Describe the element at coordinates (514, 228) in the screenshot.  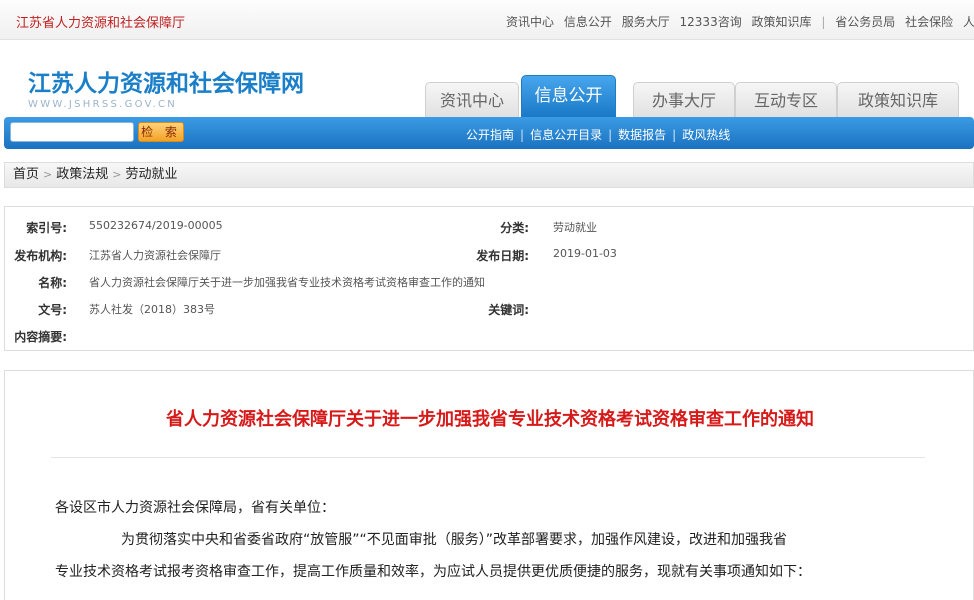
I see `category-label: 分类:` at that location.